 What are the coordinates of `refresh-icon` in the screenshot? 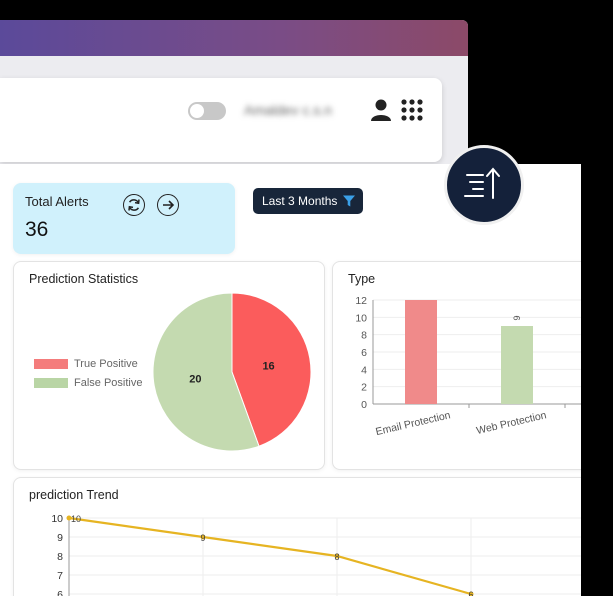 It's located at (134, 205).